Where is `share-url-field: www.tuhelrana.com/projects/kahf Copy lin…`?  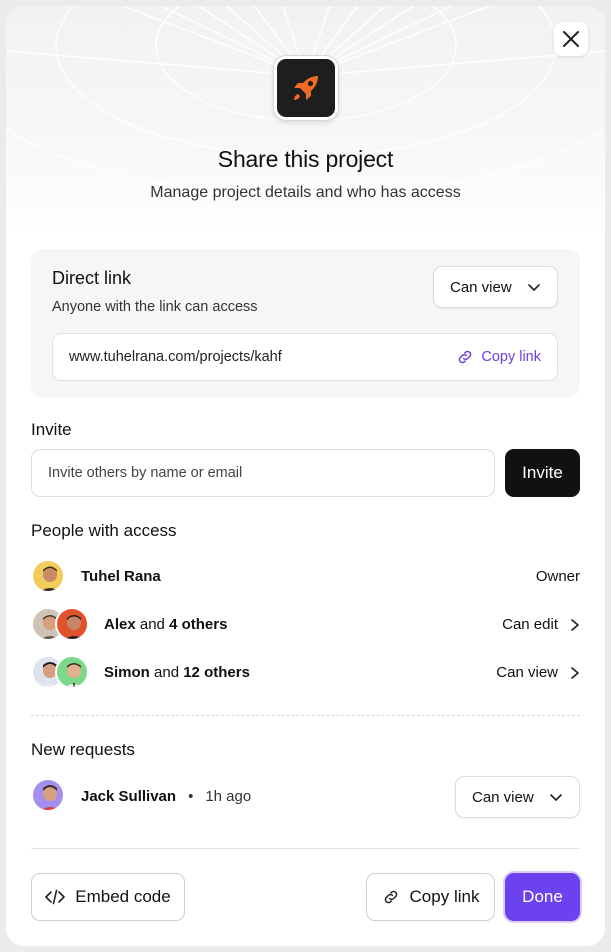
share-url-field: www.tuhelrana.com/projects/kahf Copy lin… is located at coordinates (305, 357).